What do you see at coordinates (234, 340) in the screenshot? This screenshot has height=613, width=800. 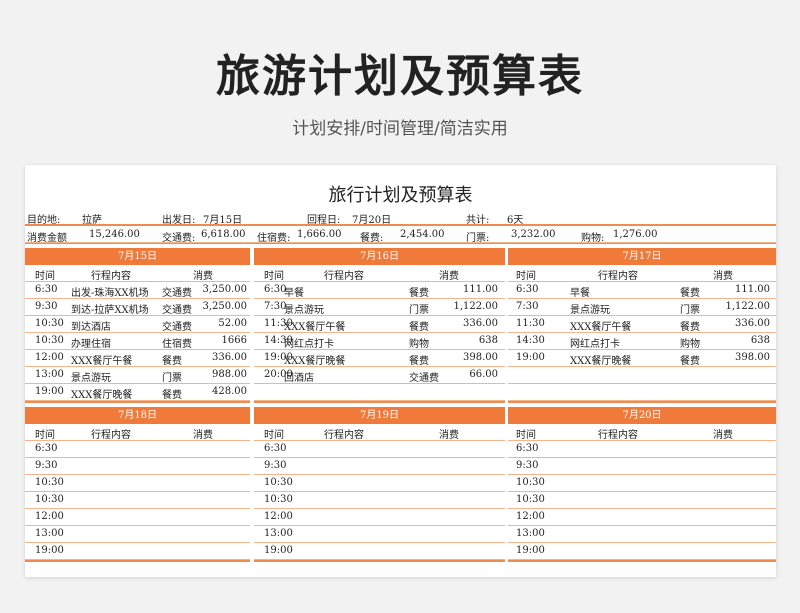 I see `row-amount: 1666` at bounding box center [234, 340].